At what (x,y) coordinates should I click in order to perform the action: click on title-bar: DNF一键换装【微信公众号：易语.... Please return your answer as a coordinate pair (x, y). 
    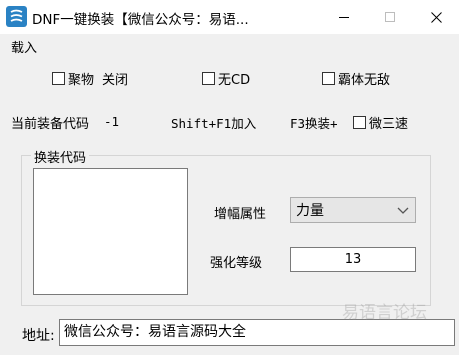
    Looking at the image, I should click on (229, 17).